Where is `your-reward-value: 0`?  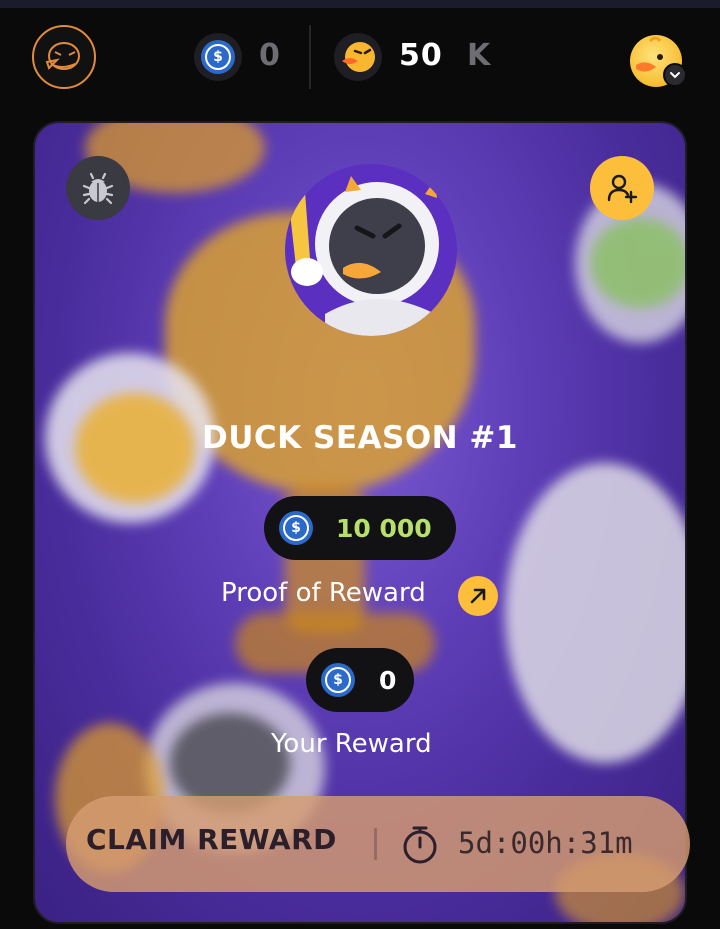 your-reward-value: 0 is located at coordinates (388, 680).